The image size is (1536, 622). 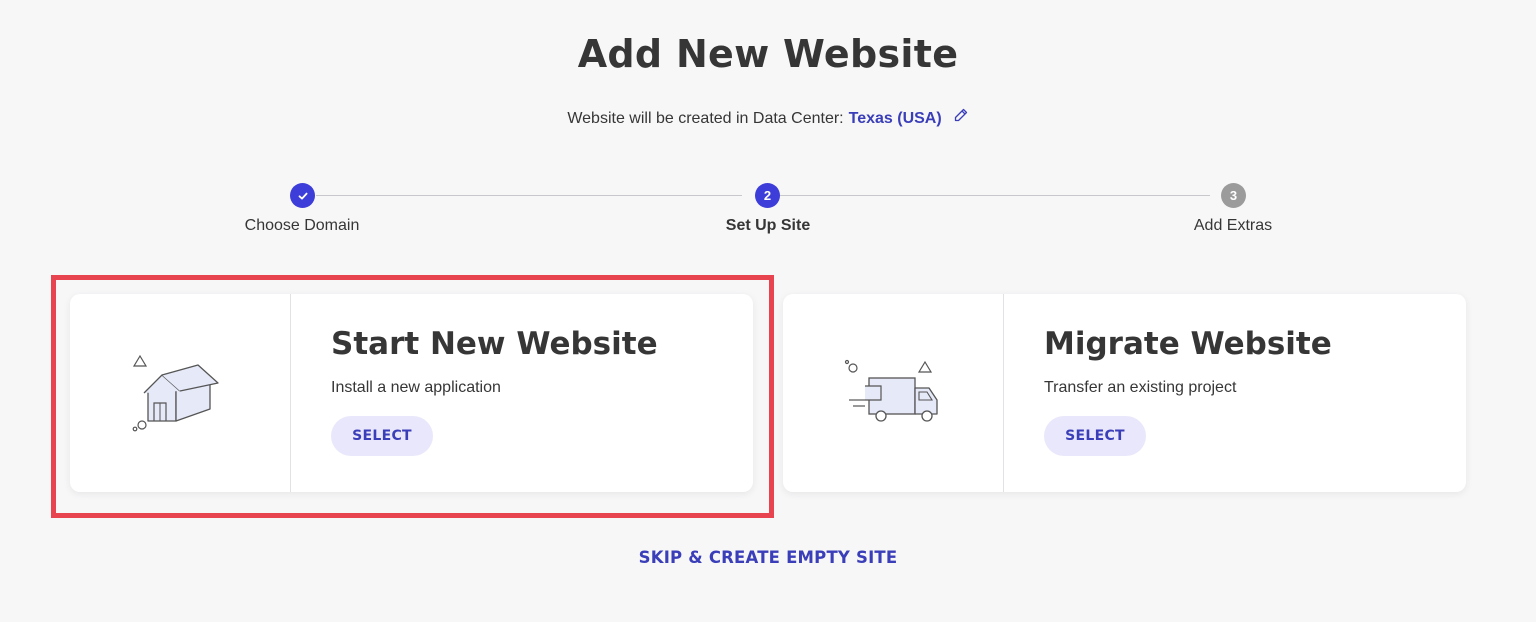 What do you see at coordinates (767, 195) in the screenshot?
I see `step-2-indicator: 2` at bounding box center [767, 195].